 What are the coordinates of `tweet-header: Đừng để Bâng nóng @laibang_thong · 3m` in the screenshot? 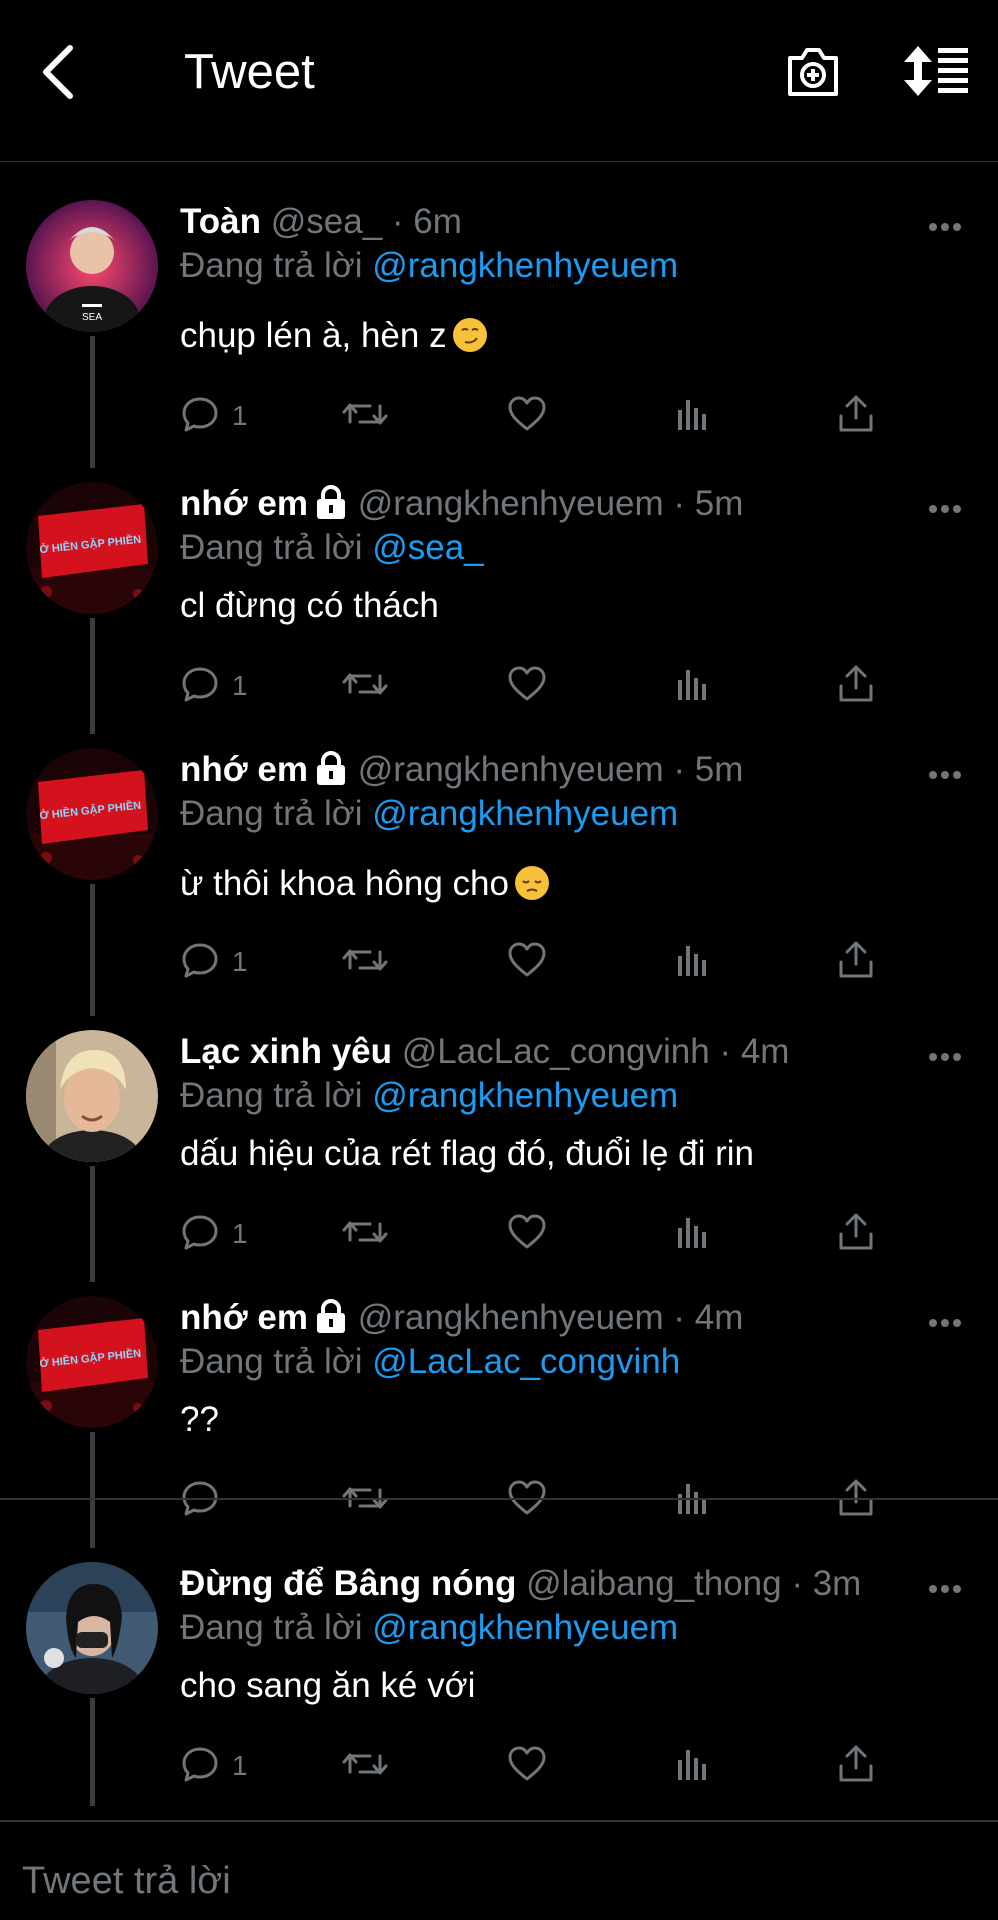 It's located at (520, 1584).